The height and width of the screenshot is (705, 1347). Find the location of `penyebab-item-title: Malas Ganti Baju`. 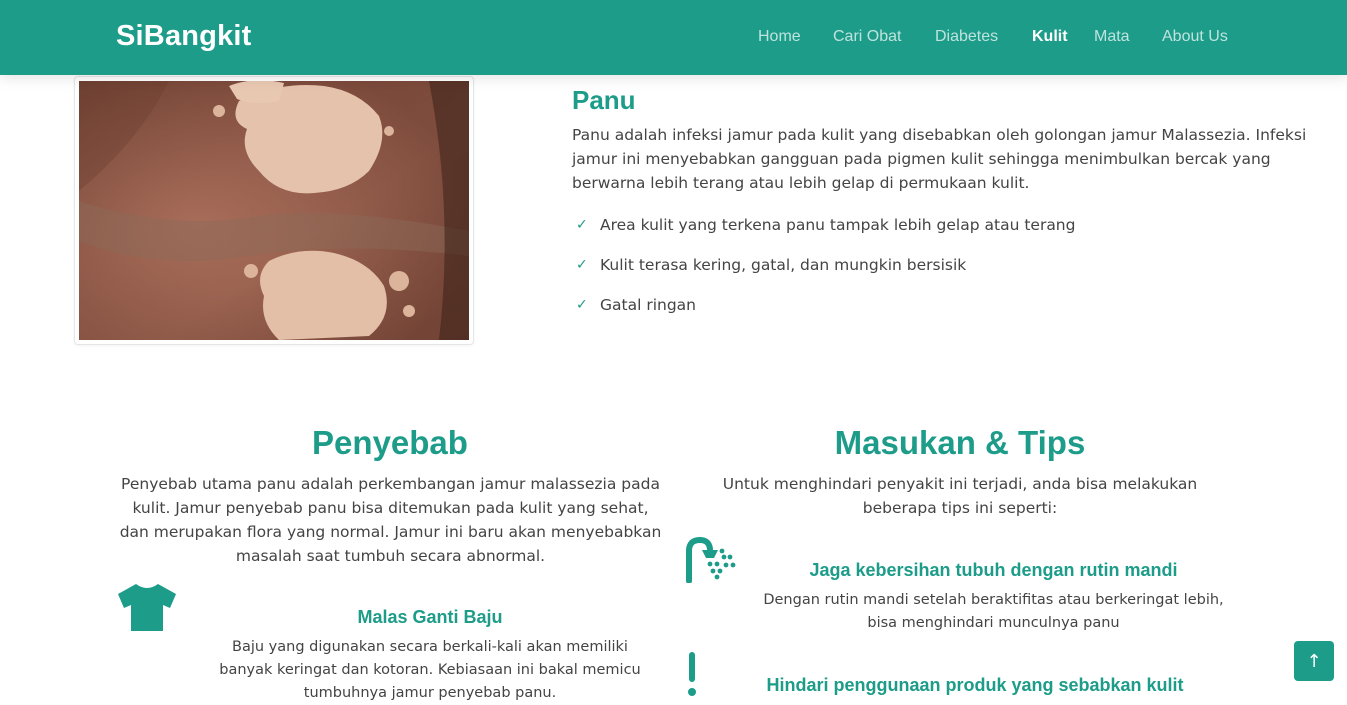

penyebab-item-title: Malas Ganti Baju is located at coordinates (430, 617).